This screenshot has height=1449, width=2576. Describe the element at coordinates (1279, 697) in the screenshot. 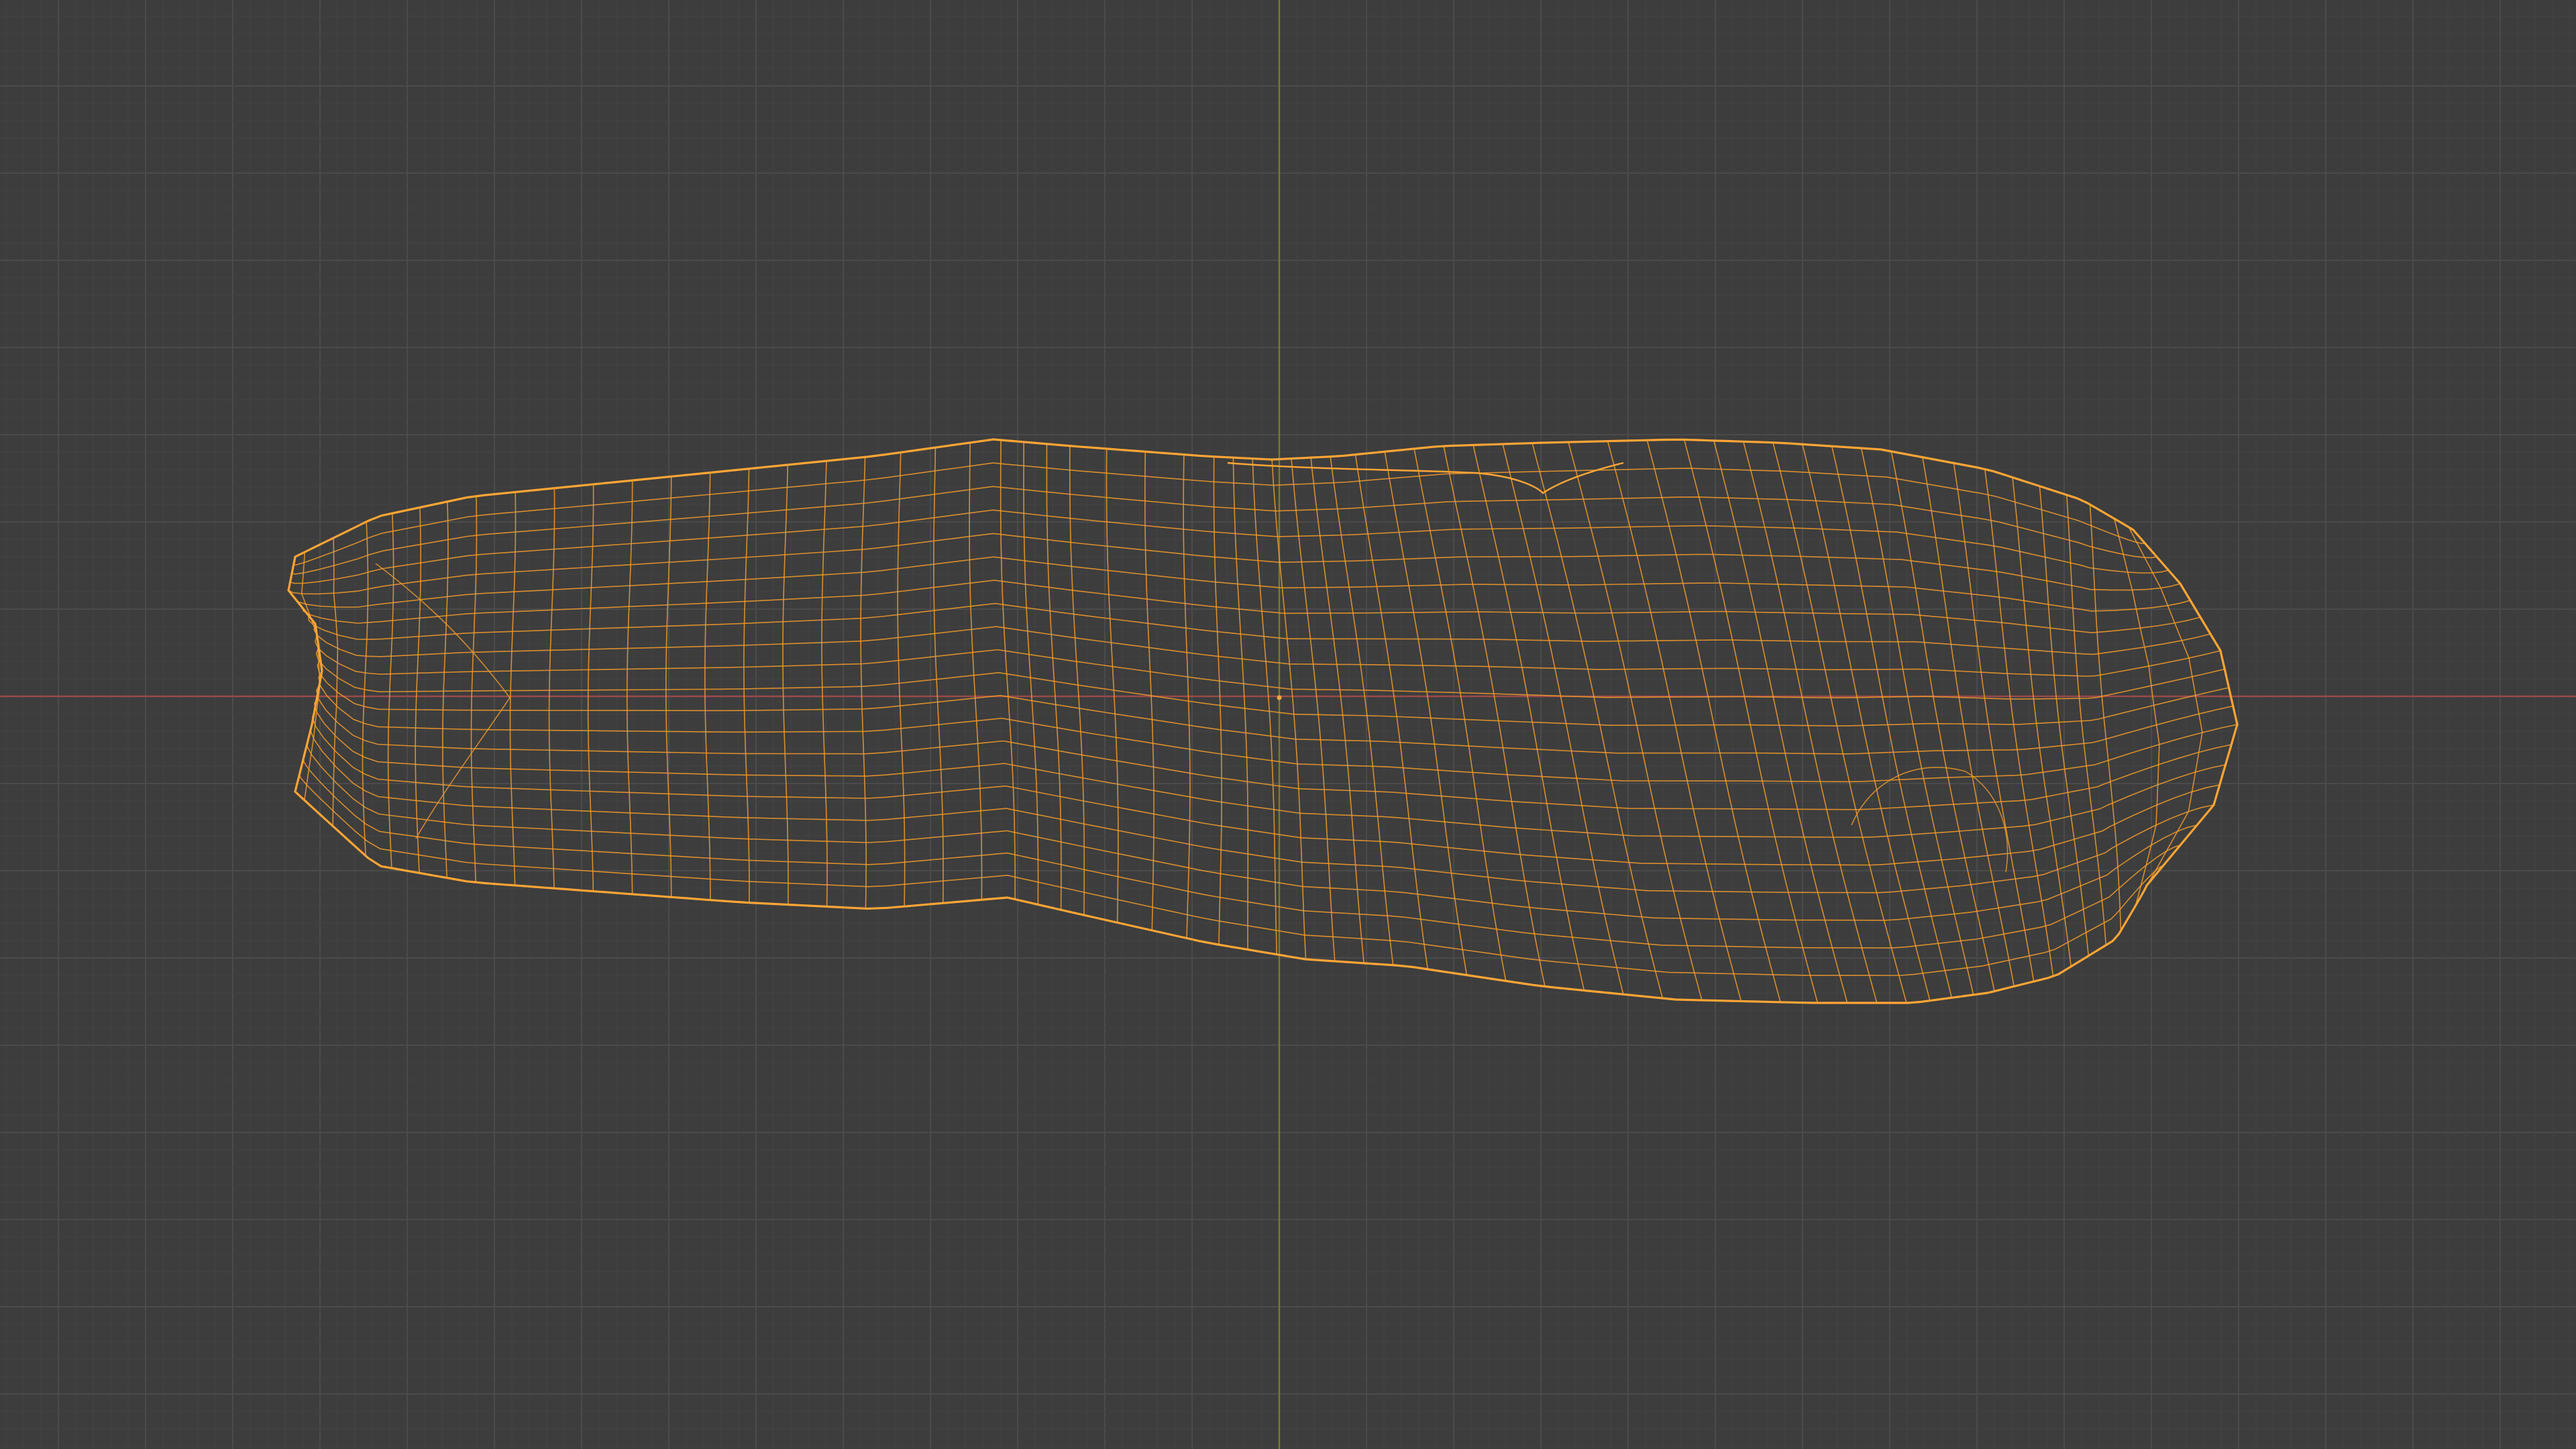

I see `origin-dot-icon` at that location.